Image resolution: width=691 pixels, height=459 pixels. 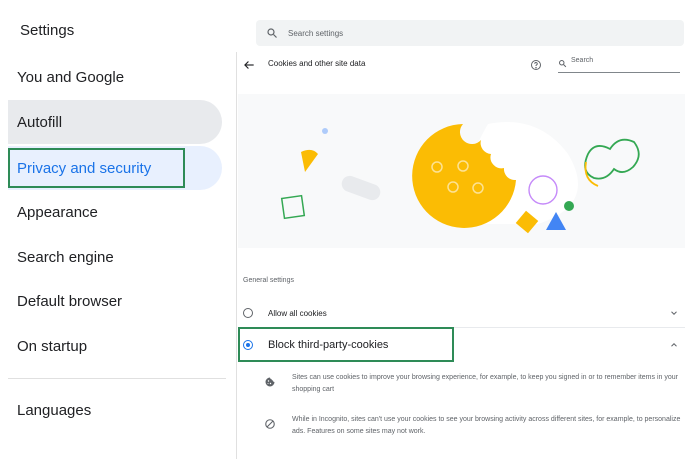 I want to click on help-circle-icon, so click(x=536, y=65).